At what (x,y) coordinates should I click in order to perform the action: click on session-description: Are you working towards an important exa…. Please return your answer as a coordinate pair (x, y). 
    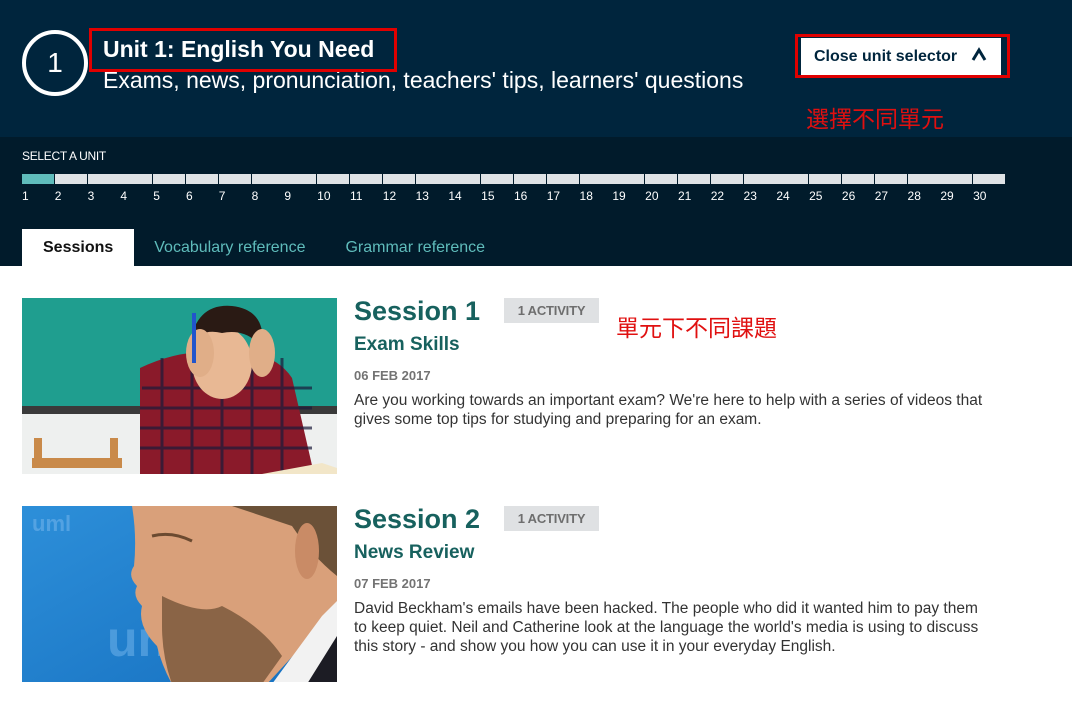
    Looking at the image, I should click on (668, 410).